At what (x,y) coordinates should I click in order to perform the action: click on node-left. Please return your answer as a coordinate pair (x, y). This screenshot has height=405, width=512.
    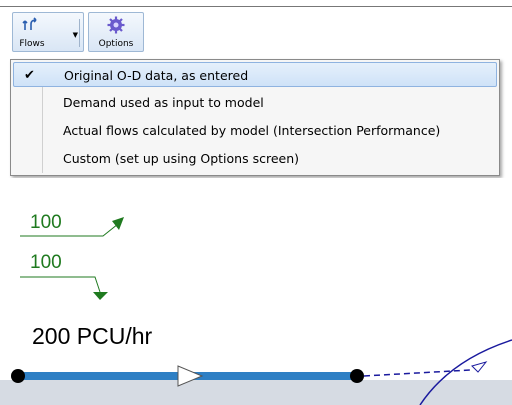
    Looking at the image, I should click on (18, 376).